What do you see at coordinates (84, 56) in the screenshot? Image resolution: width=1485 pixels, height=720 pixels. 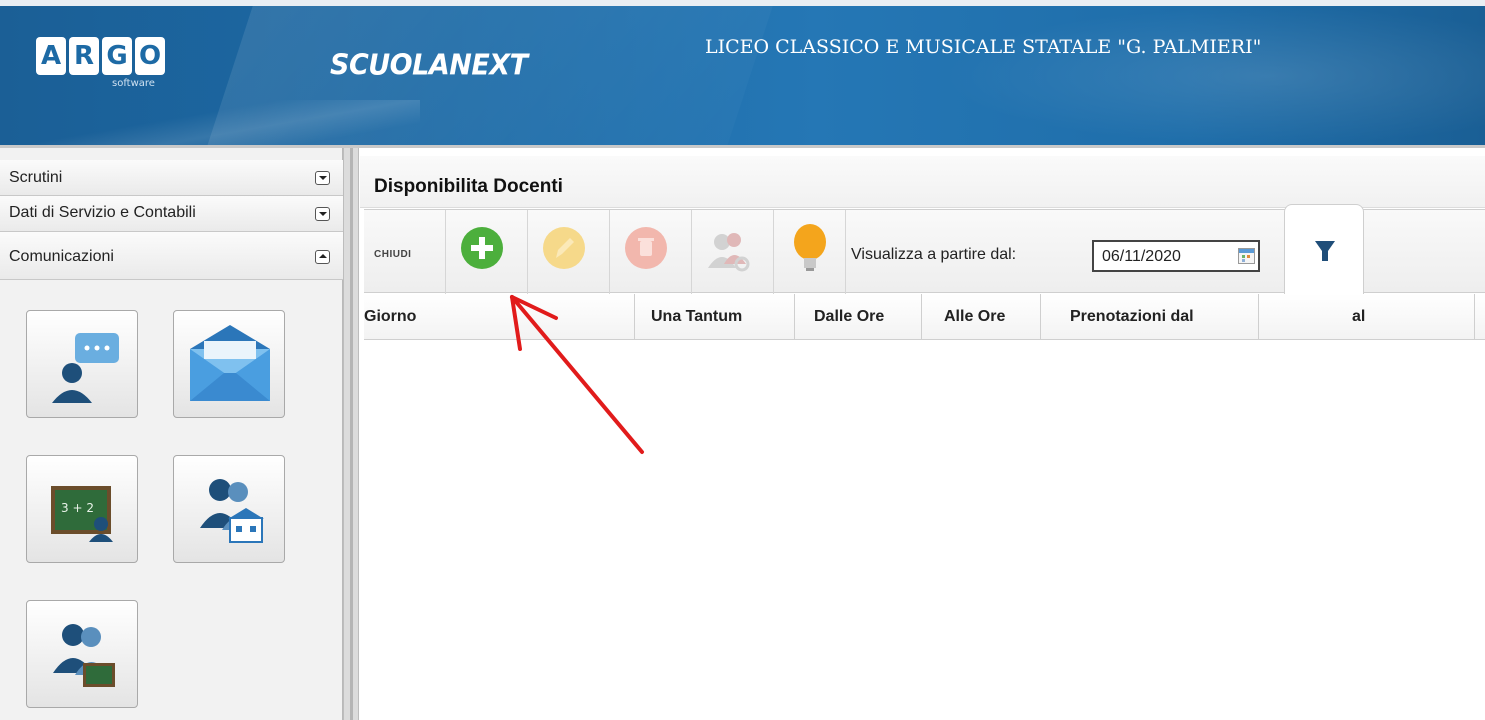 I see `logo-letter: R` at bounding box center [84, 56].